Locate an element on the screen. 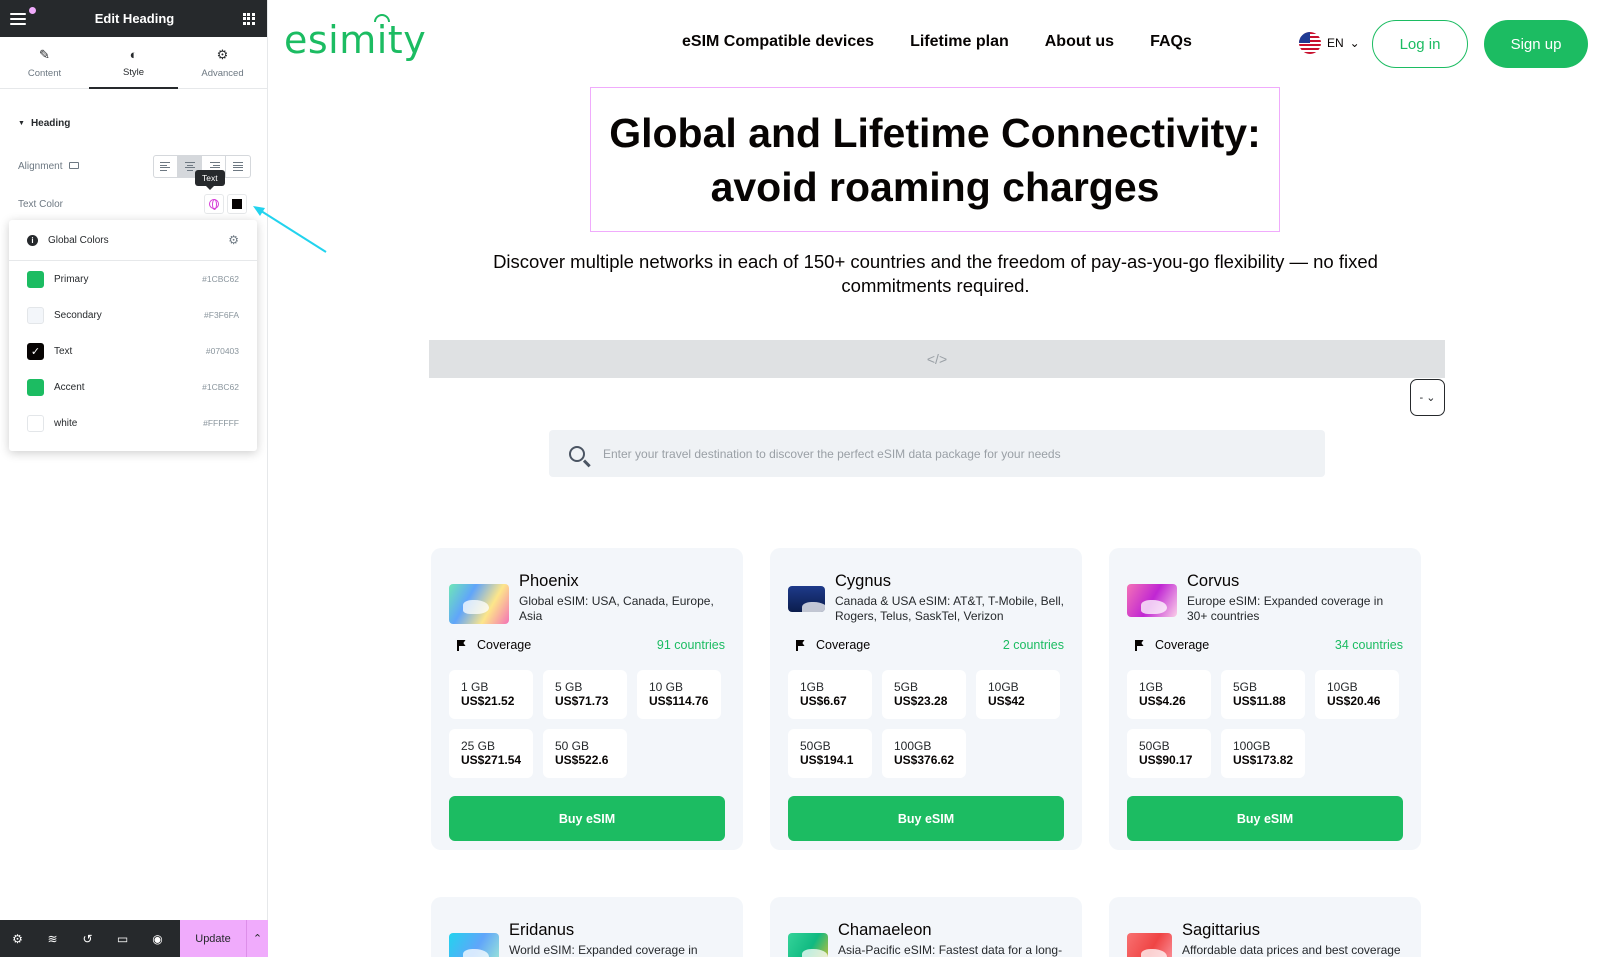  nav-about-us: About us is located at coordinates (1079, 42).